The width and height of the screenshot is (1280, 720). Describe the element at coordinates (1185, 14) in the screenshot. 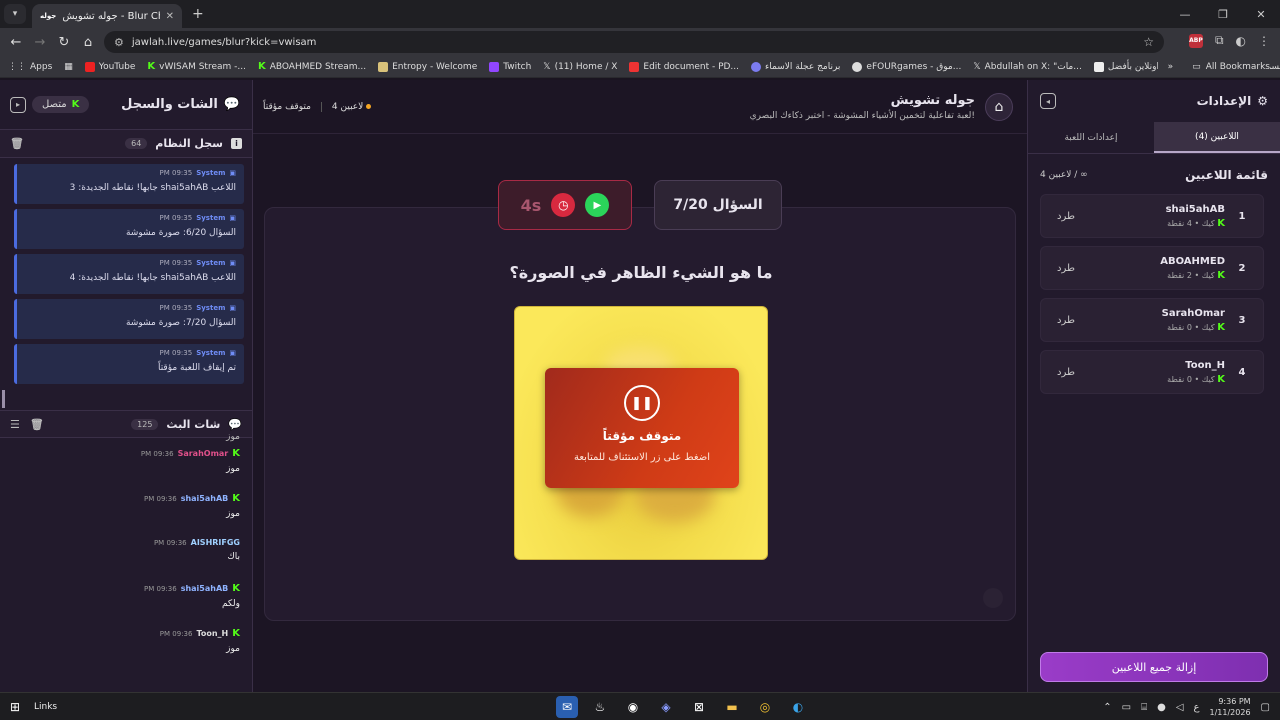

I see `minimize-icon: —` at that location.